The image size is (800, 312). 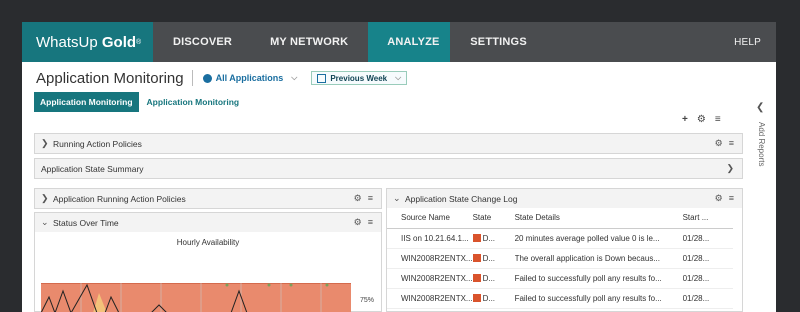 I want to click on tab-application-monitoring: Application Monitoring, so click(x=193, y=102).